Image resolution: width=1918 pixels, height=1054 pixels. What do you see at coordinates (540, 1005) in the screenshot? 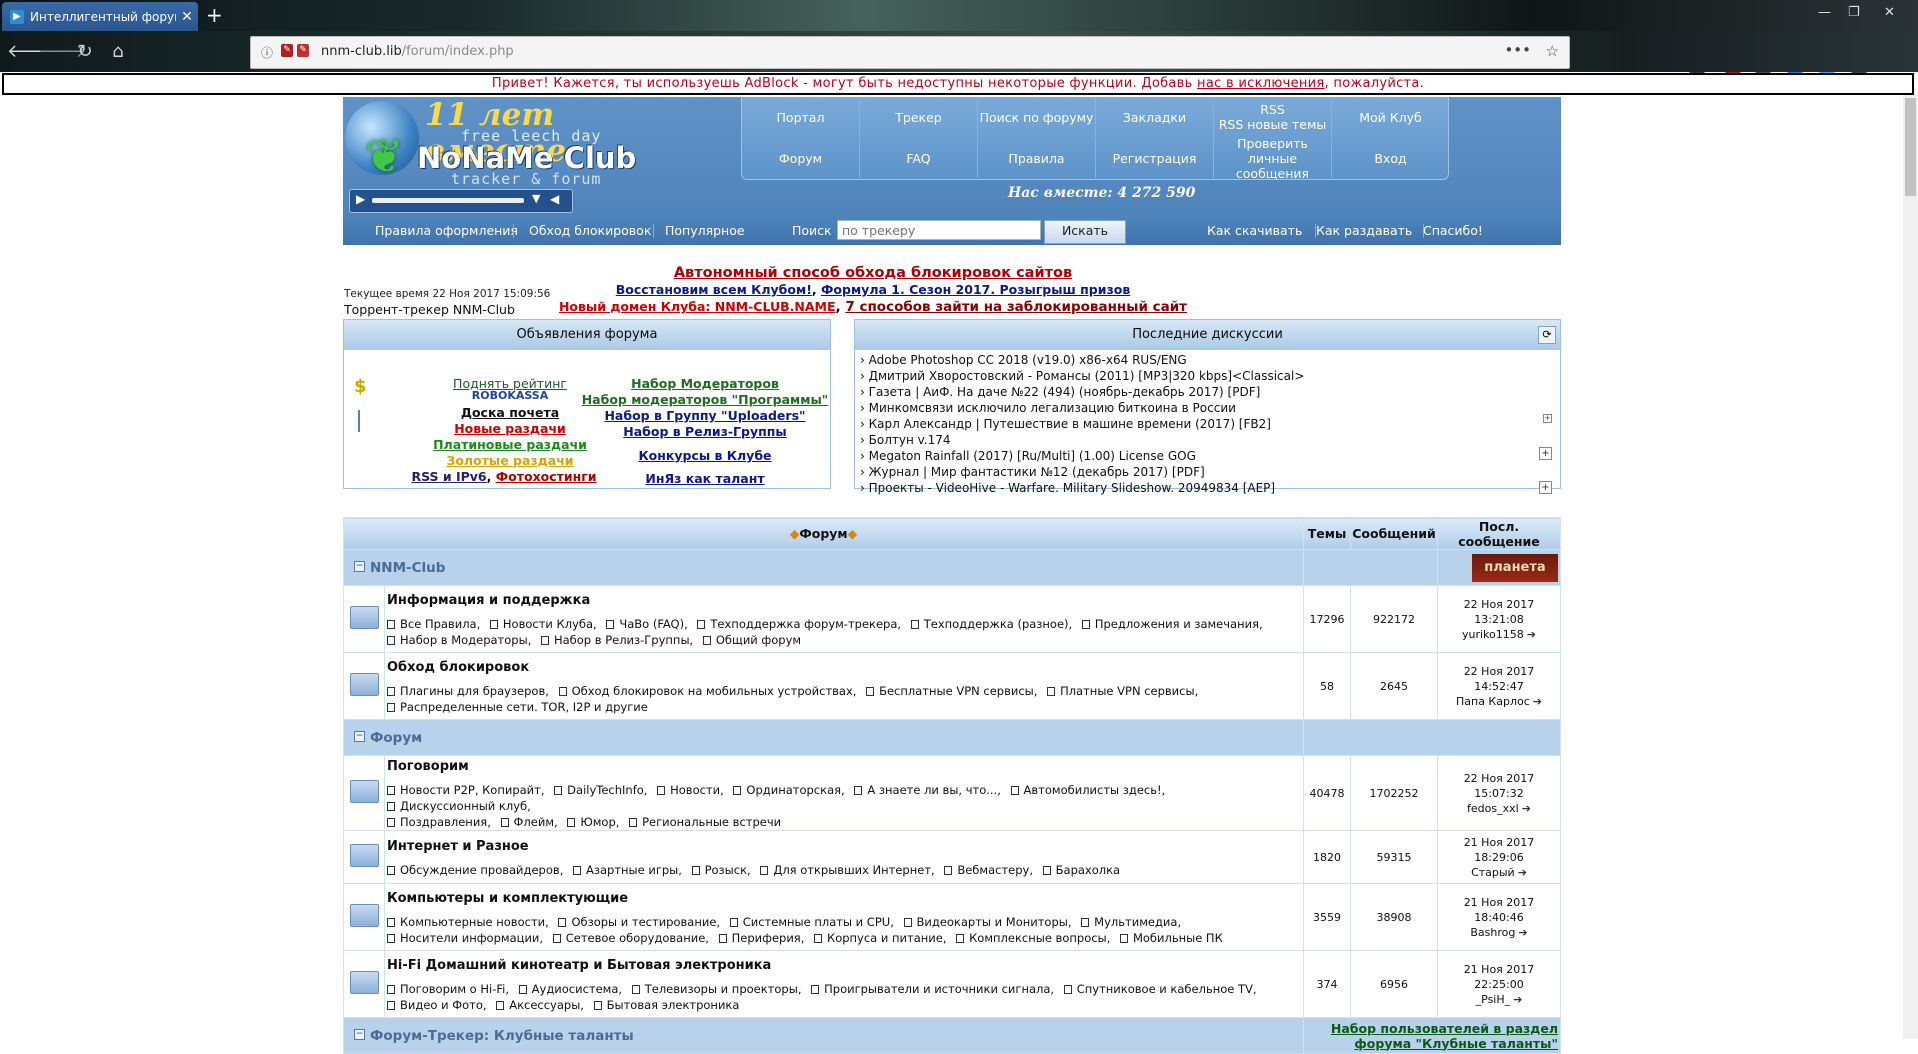
I see `subforum-link: Аксессуары,` at bounding box center [540, 1005].